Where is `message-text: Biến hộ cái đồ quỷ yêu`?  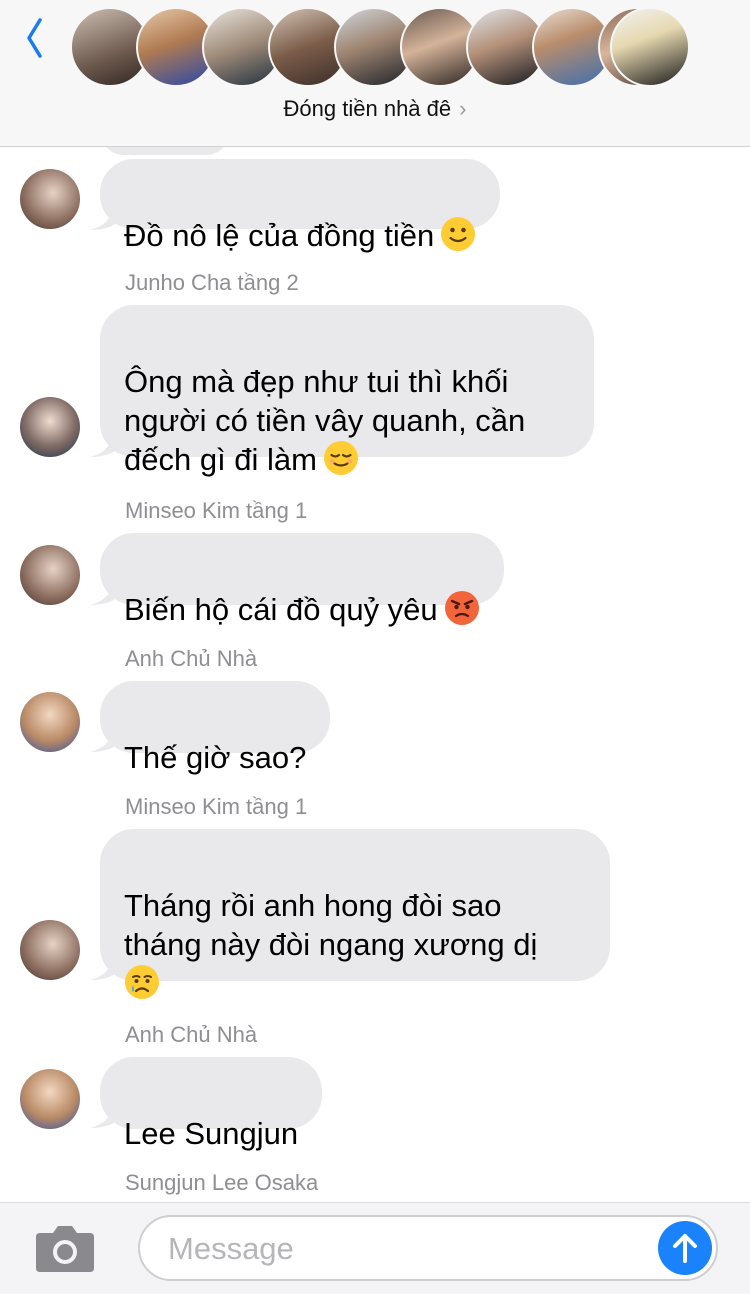
message-text: Biến hộ cái đồ quỷ yêu is located at coordinates (281, 609).